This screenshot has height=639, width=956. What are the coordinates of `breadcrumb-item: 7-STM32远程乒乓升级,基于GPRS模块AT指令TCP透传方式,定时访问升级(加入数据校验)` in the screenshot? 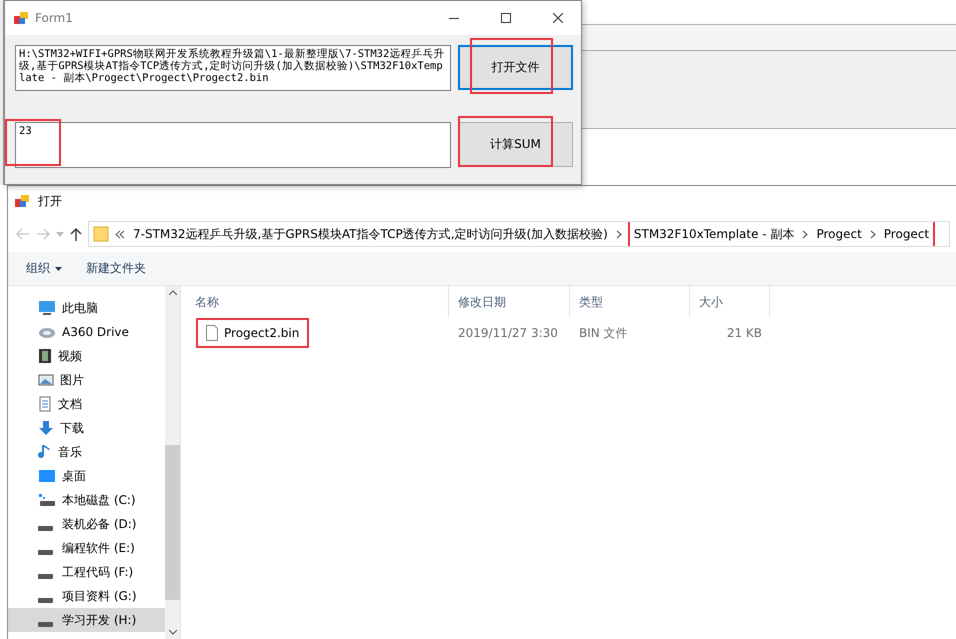 It's located at (370, 234).